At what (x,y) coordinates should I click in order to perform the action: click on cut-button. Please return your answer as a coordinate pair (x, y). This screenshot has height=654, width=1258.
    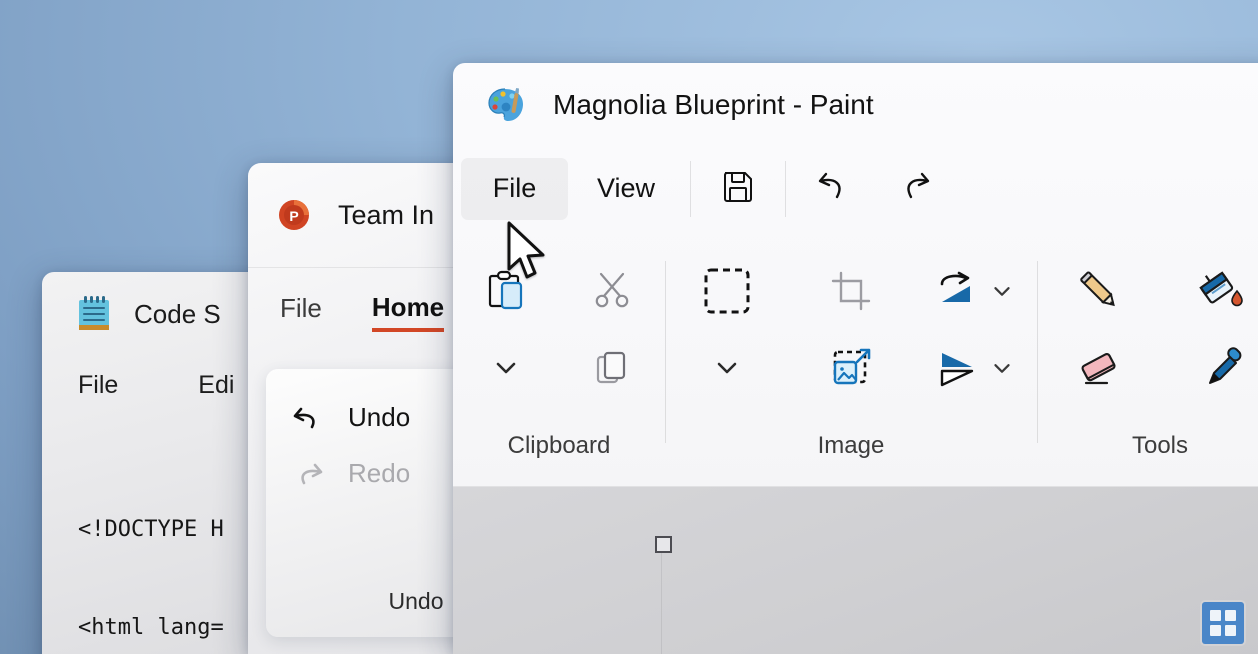
    Looking at the image, I should click on (612, 293).